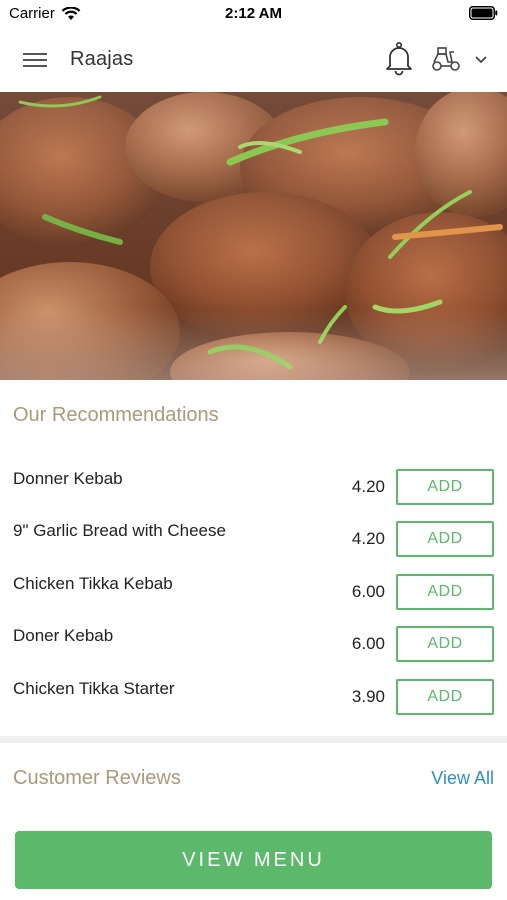 The height and width of the screenshot is (900, 507). What do you see at coordinates (253, 600) in the screenshot?
I see `recommendation-item: Chicken Tikka Kebab 6.00 ADD` at bounding box center [253, 600].